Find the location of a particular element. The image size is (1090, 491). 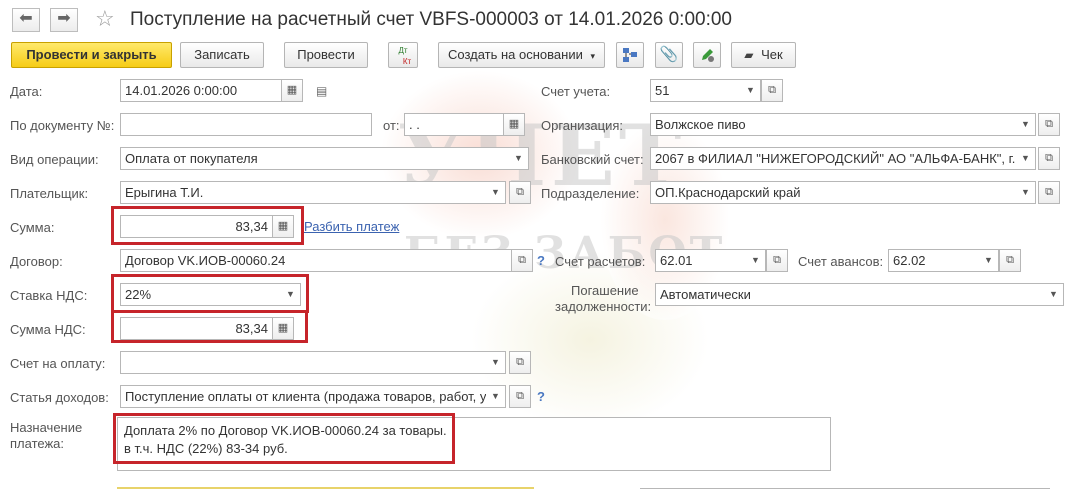

arrow-right-icon: ➡ is located at coordinates (64, 18).